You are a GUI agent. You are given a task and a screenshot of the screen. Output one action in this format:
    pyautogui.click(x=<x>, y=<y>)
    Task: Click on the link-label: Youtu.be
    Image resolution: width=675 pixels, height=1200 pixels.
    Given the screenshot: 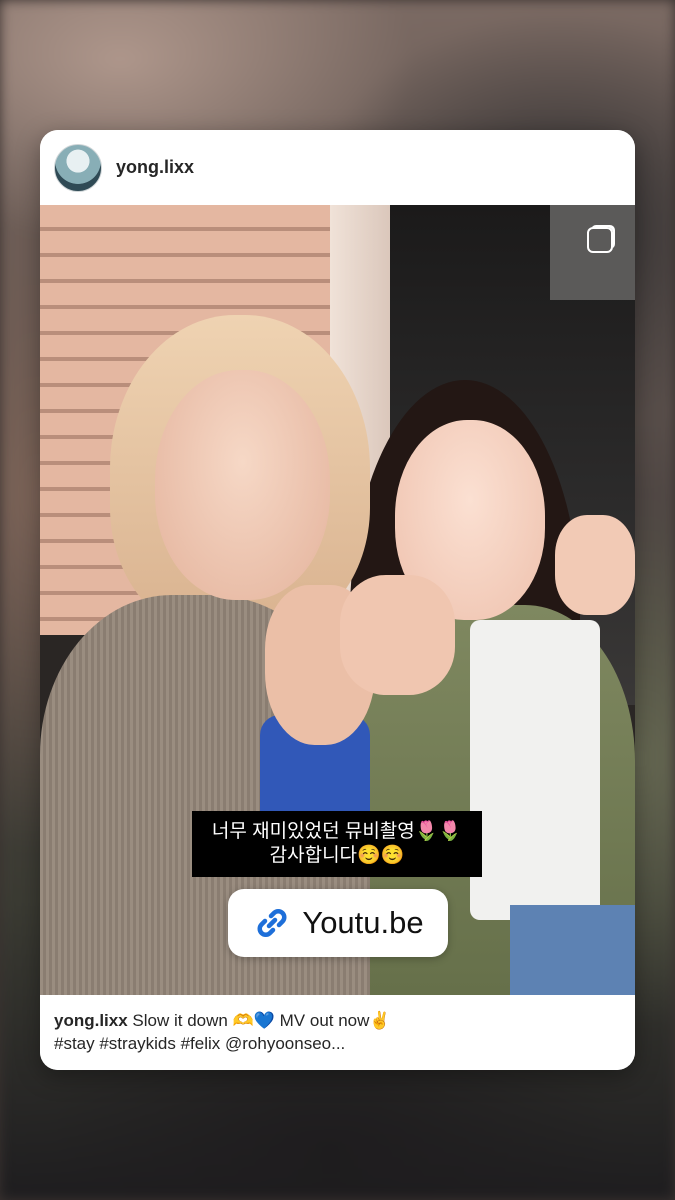 What is the action you would take?
    pyautogui.click(x=363, y=922)
    